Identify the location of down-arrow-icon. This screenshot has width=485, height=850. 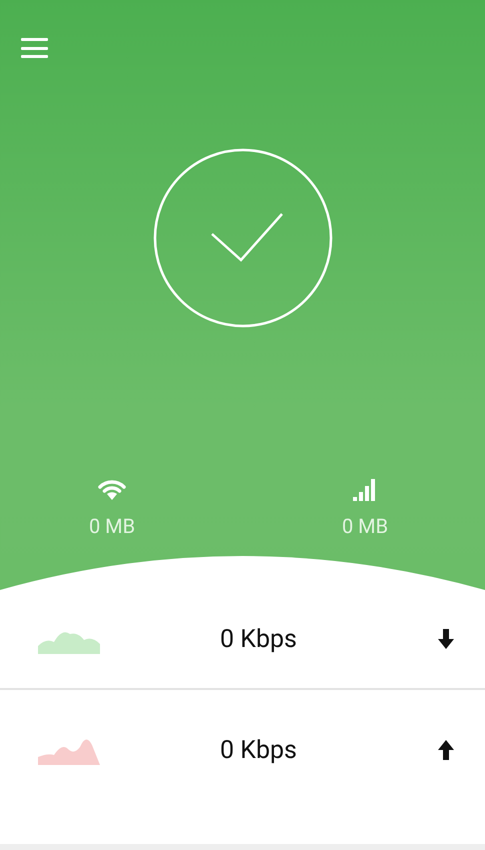
(446, 639).